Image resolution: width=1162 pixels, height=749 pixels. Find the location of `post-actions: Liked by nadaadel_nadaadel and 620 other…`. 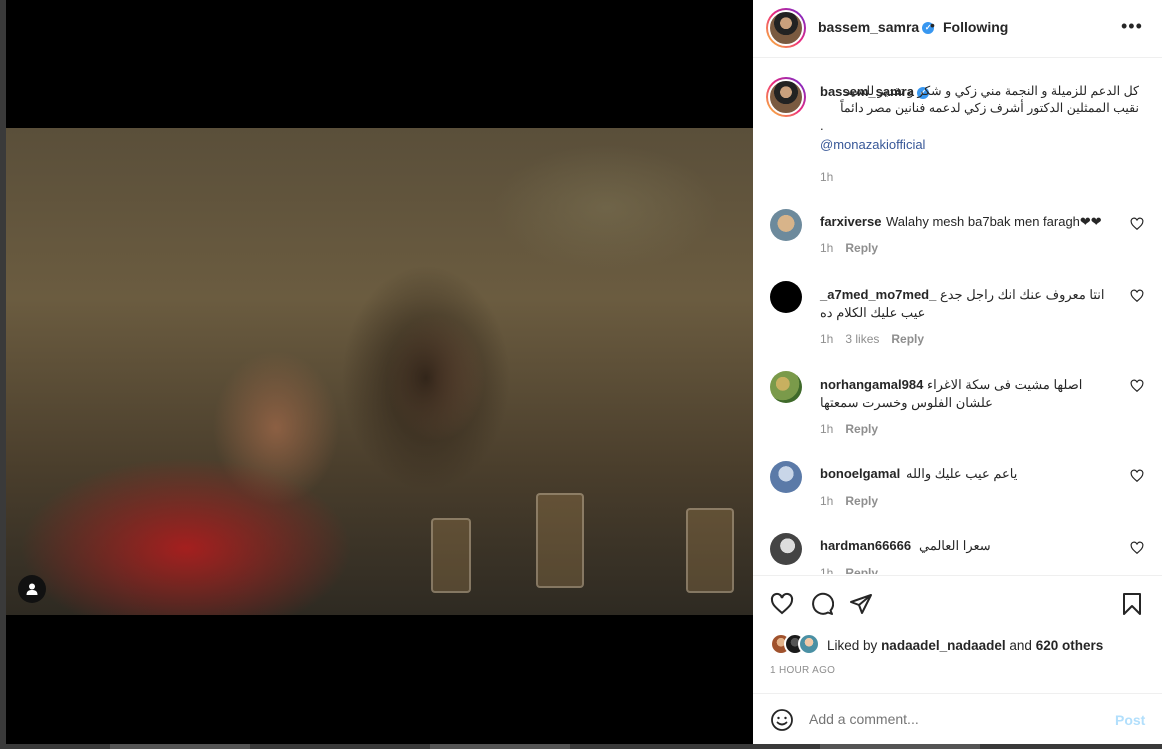

post-actions: Liked by nadaadel_nadaadel and 620 other… is located at coordinates (957, 634).